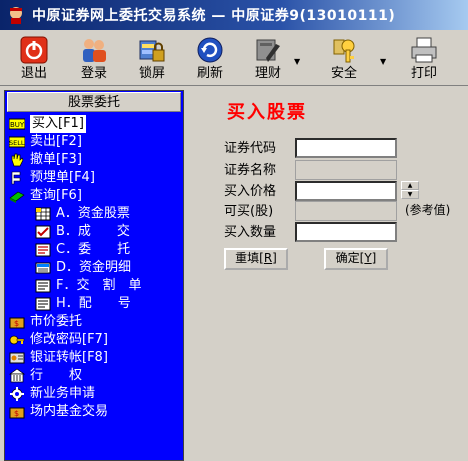 The height and width of the screenshot is (461, 468). I want to click on finance-label: 理财, so click(267, 73).